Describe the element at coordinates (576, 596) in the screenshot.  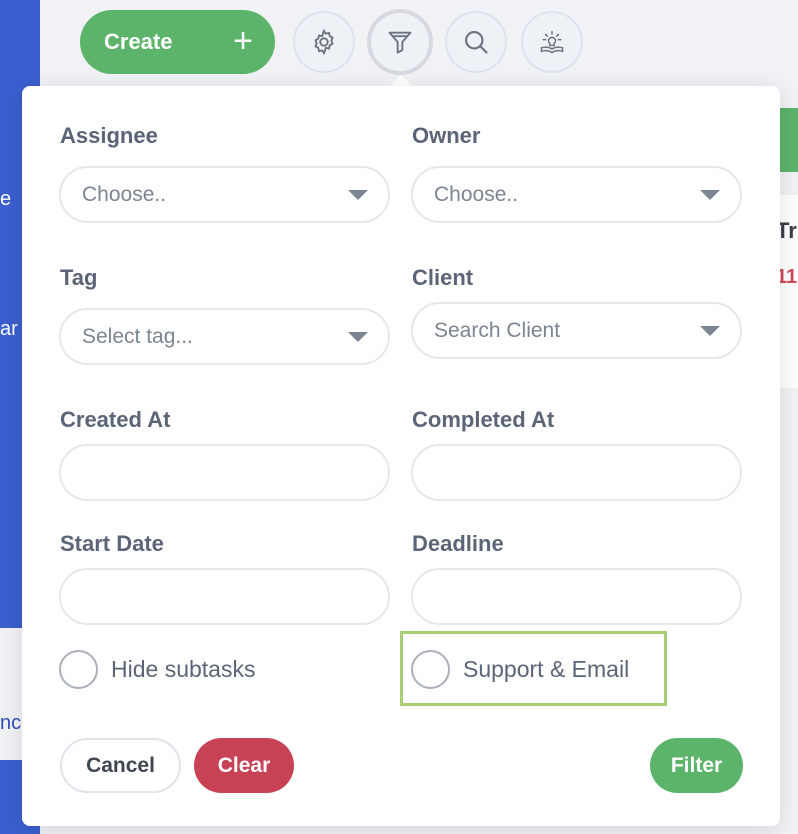
I see `deadline-input` at that location.